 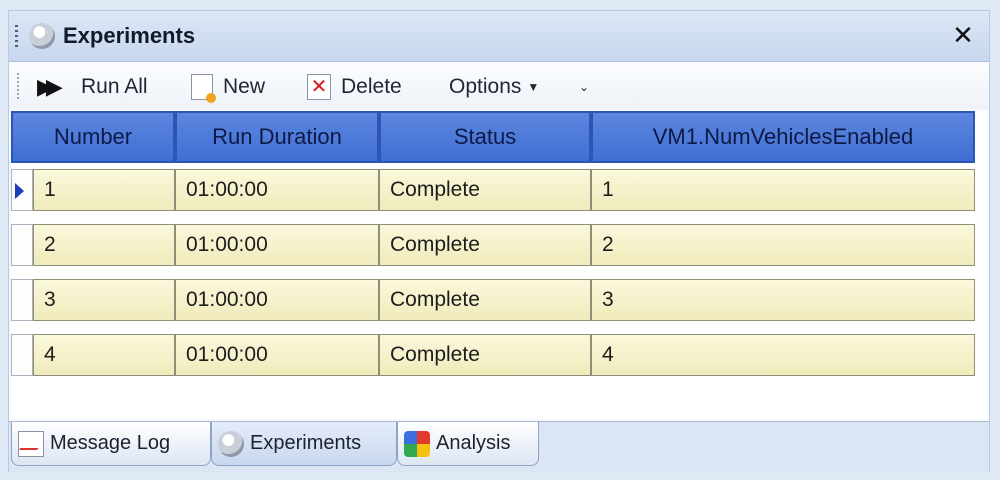 What do you see at coordinates (499, 36) in the screenshot?
I see `title-bar: Experiments ✕` at bounding box center [499, 36].